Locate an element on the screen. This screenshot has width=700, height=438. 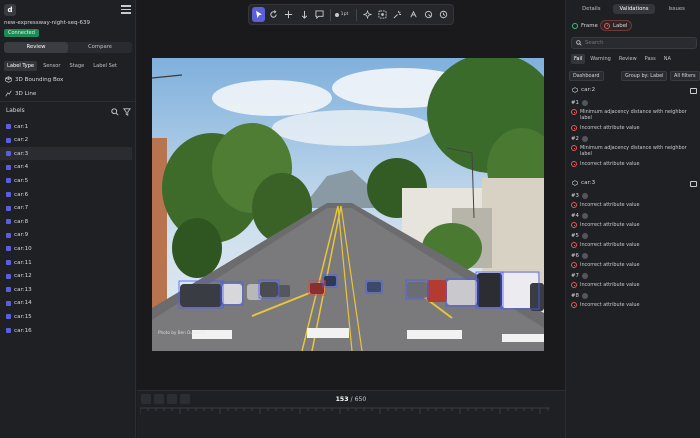
interpolate-tool-button is located at coordinates (413, 14).